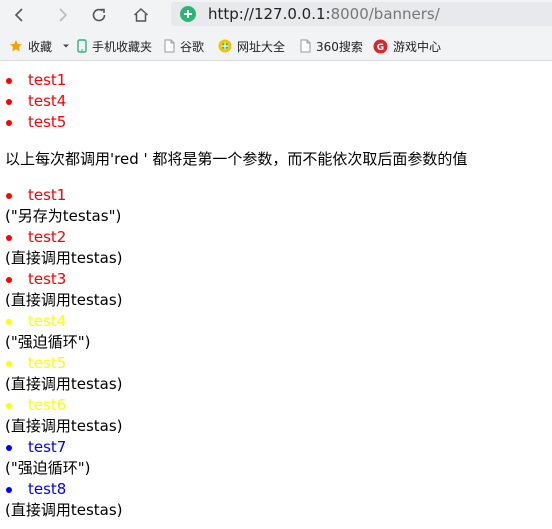 This screenshot has height=529, width=552. I want to click on bookmark-favorites: 收藏, so click(39, 46).